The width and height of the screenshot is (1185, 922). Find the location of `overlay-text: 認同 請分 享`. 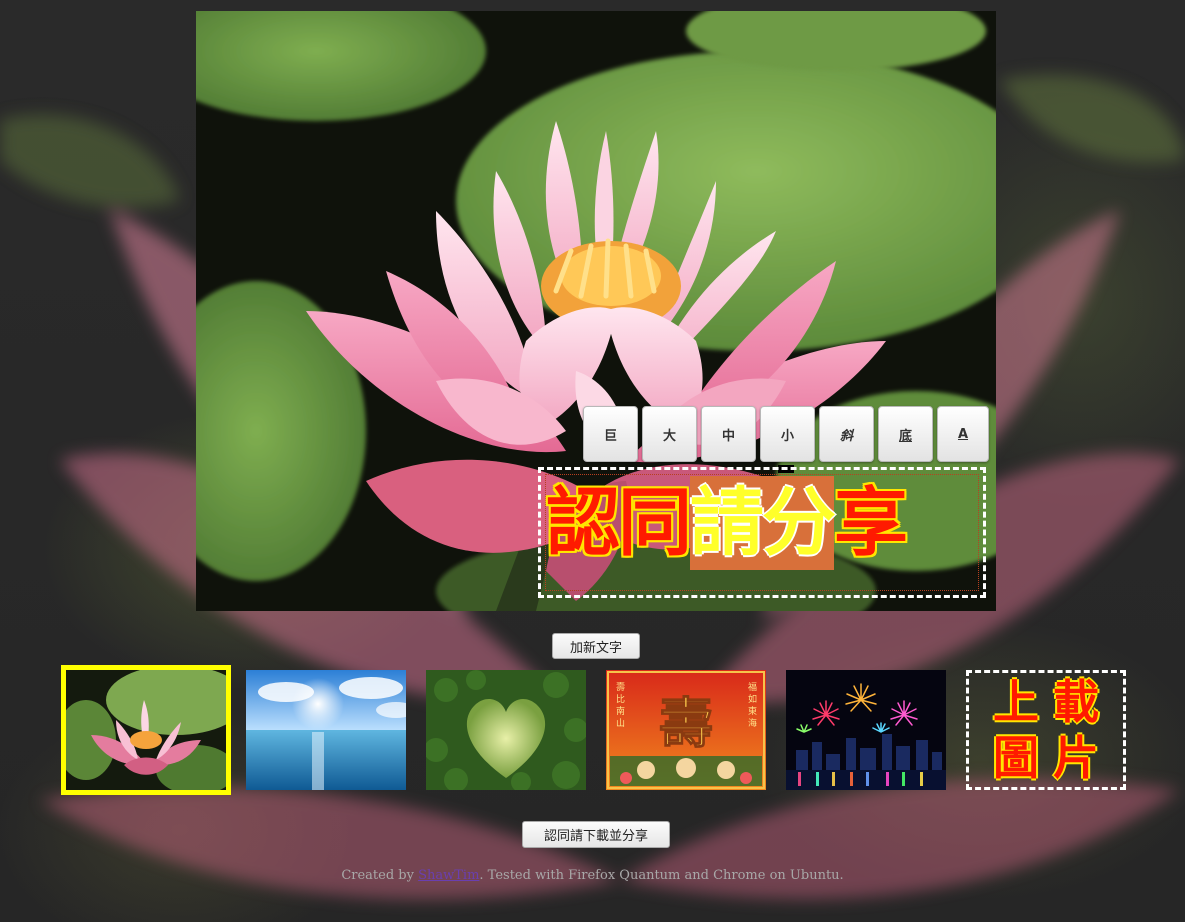

overlay-text: 認同 請分 享 is located at coordinates (727, 523).